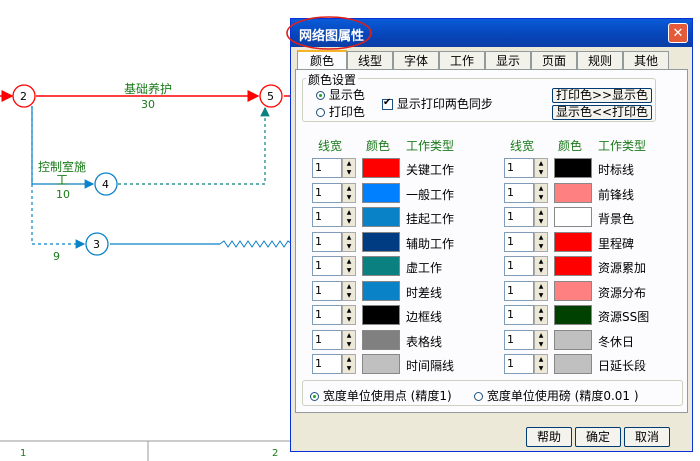 Image resolution: width=700 pixels, height=461 pixels. I want to click on tab-display: 显示, so click(508, 60).